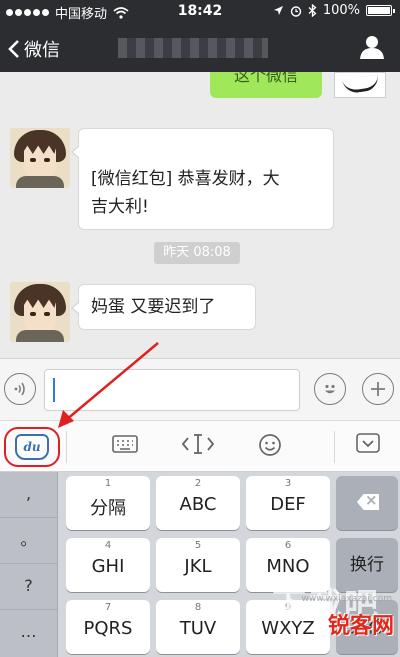 Image resolution: width=400 pixels, height=657 pixels. Describe the element at coordinates (346, 599) in the screenshot. I see `watermark-url: www.wxiaxazai.com` at that location.